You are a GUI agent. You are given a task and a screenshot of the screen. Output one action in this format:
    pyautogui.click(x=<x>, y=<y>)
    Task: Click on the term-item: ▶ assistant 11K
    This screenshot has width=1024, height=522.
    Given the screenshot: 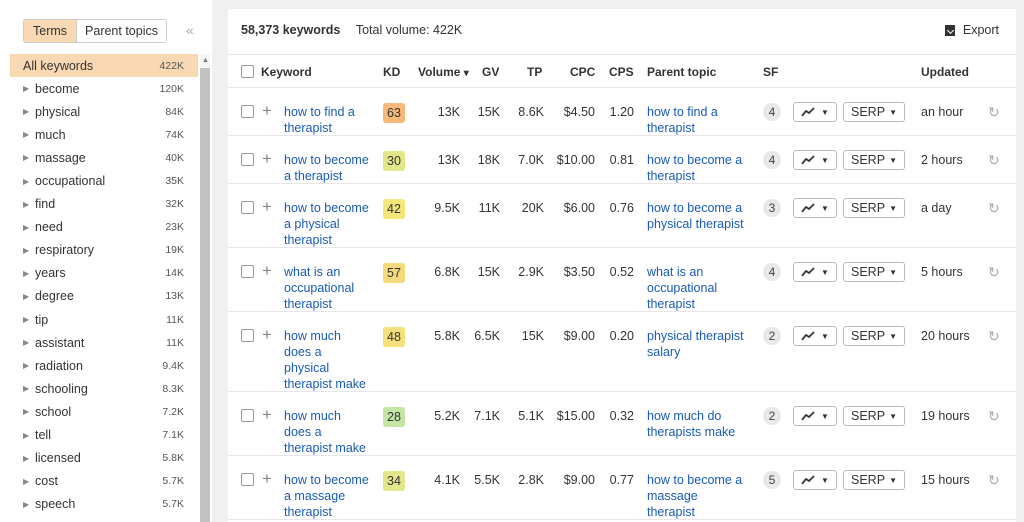 What is the action you would take?
    pyautogui.click(x=104, y=342)
    